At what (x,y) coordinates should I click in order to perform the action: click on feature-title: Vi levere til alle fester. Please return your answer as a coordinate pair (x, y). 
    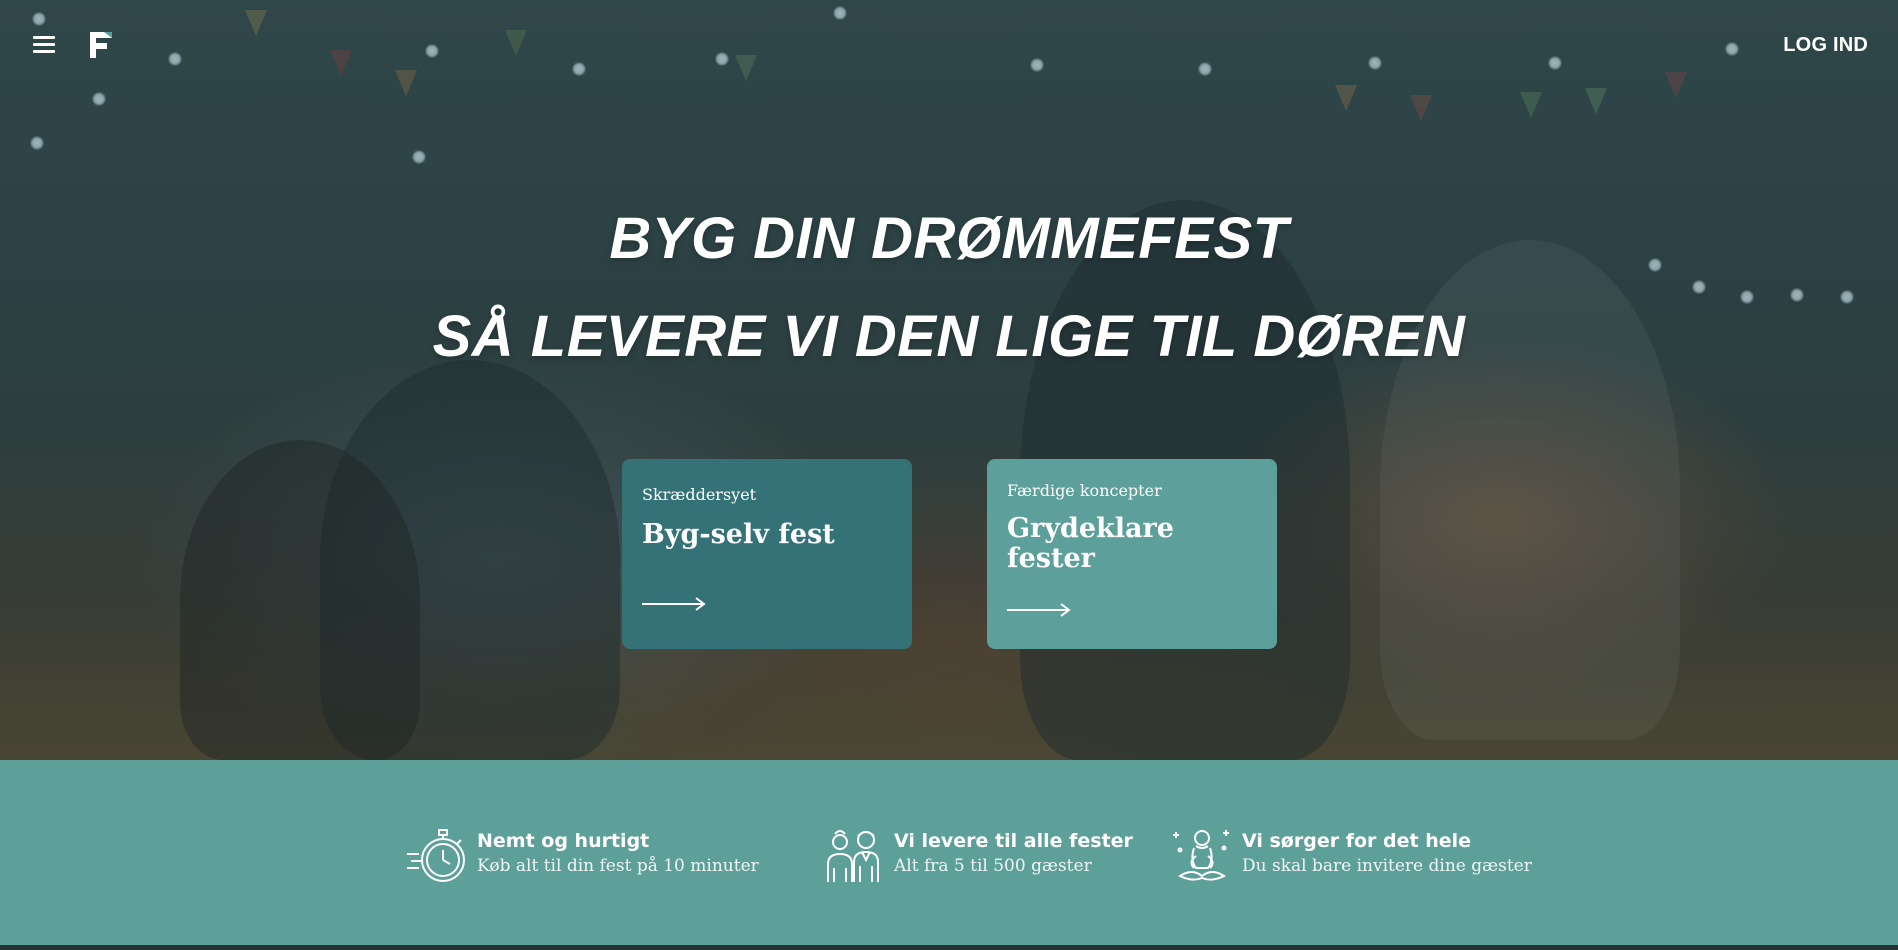
    Looking at the image, I should click on (1013, 841).